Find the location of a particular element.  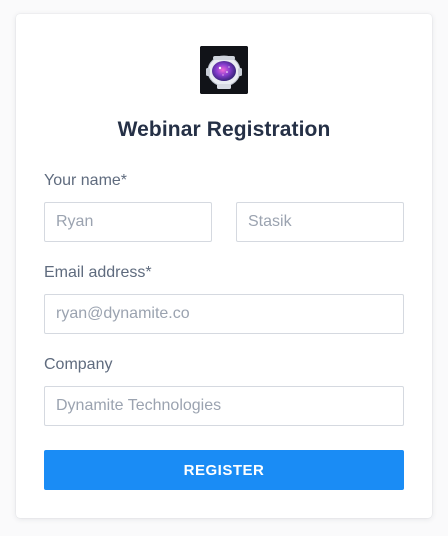

first-name-input is located at coordinates (128, 222).